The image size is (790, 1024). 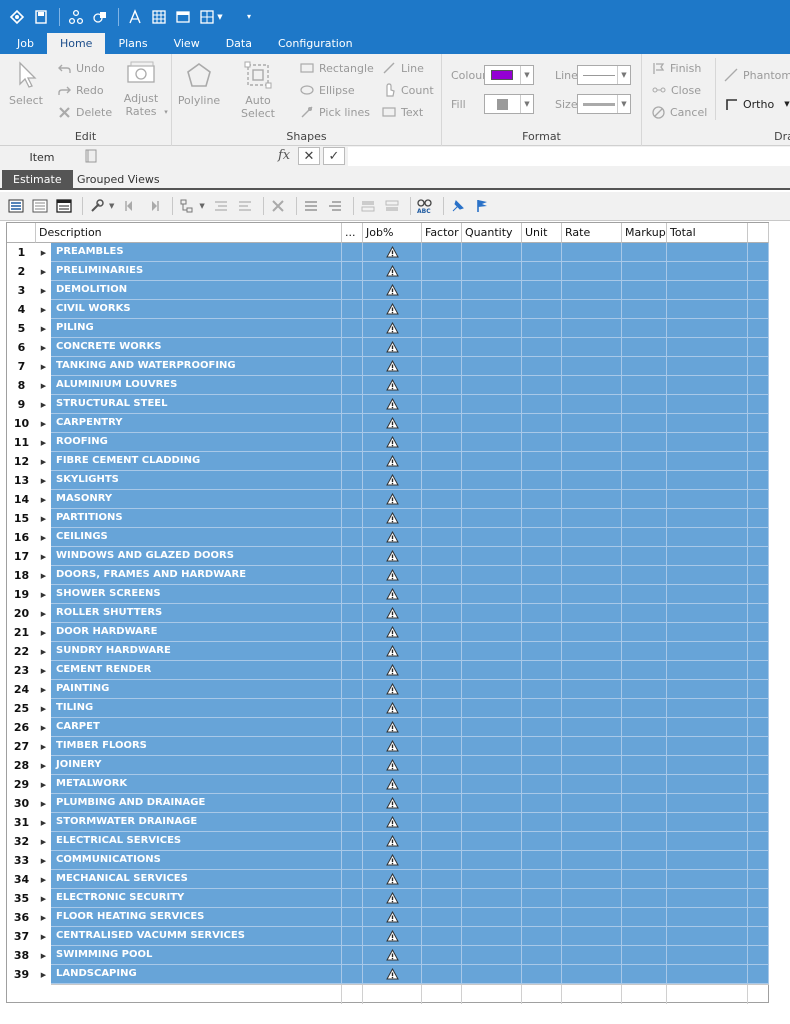 I want to click on table-row: 13 ▶ SKYLIGHTS, so click(x=388, y=480).